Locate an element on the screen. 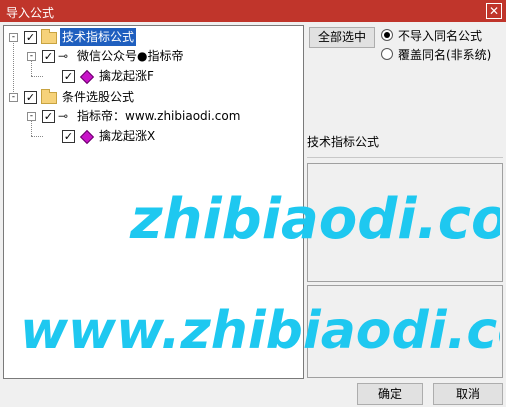 This screenshot has width=506, height=407. category-label: 技术指标公式 is located at coordinates (343, 142).